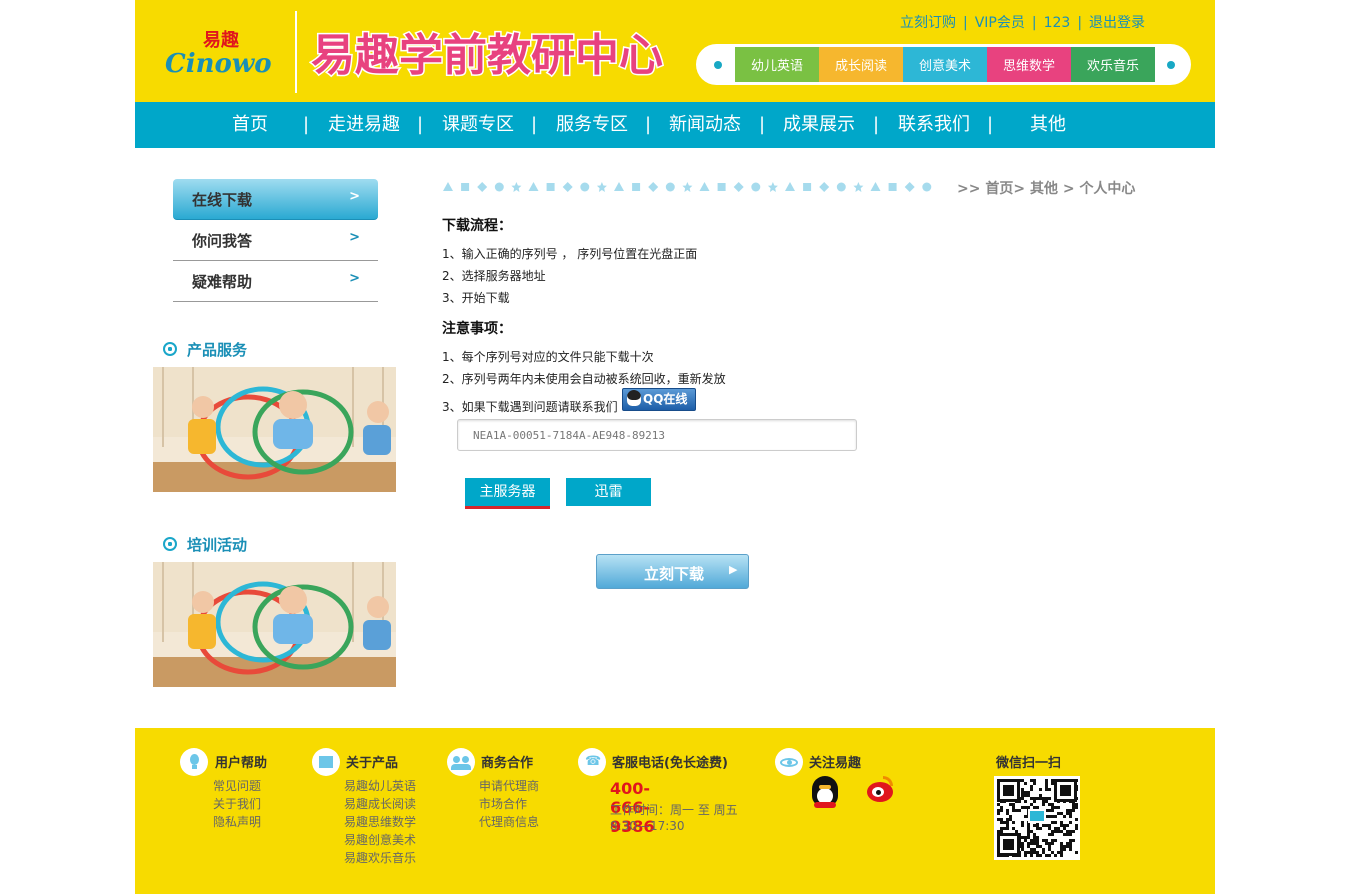 This screenshot has height=894, width=1349. Describe the element at coordinates (789, 762) in the screenshot. I see `eye-icon` at that location.